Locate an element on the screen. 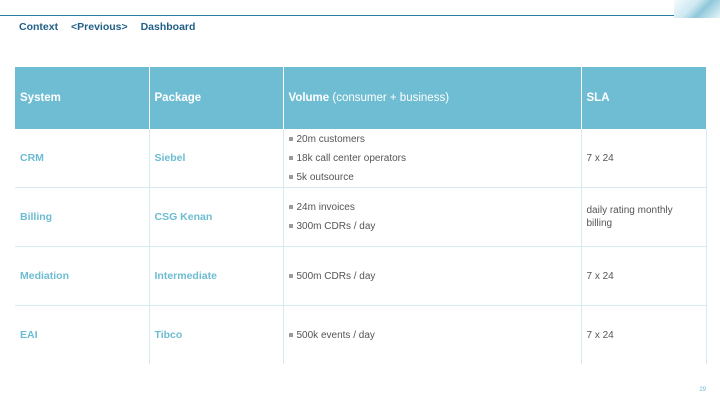 The image size is (720, 405). header-volume: Volume (consumer + business) is located at coordinates (432, 98).